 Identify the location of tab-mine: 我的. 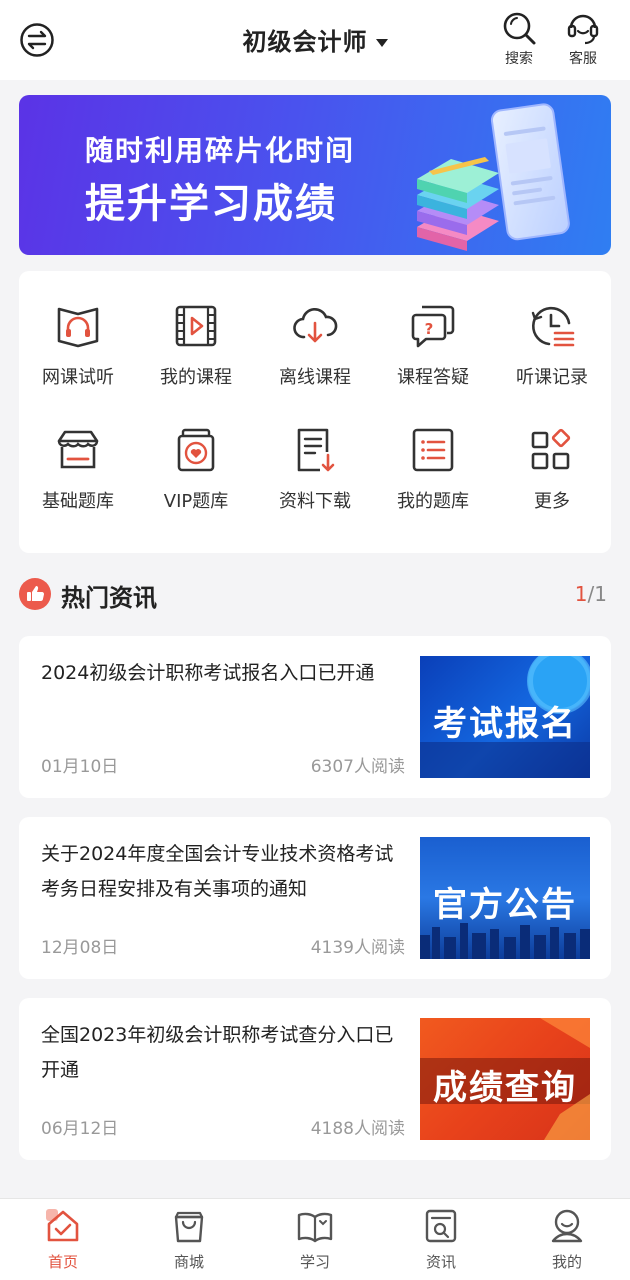
(567, 1239).